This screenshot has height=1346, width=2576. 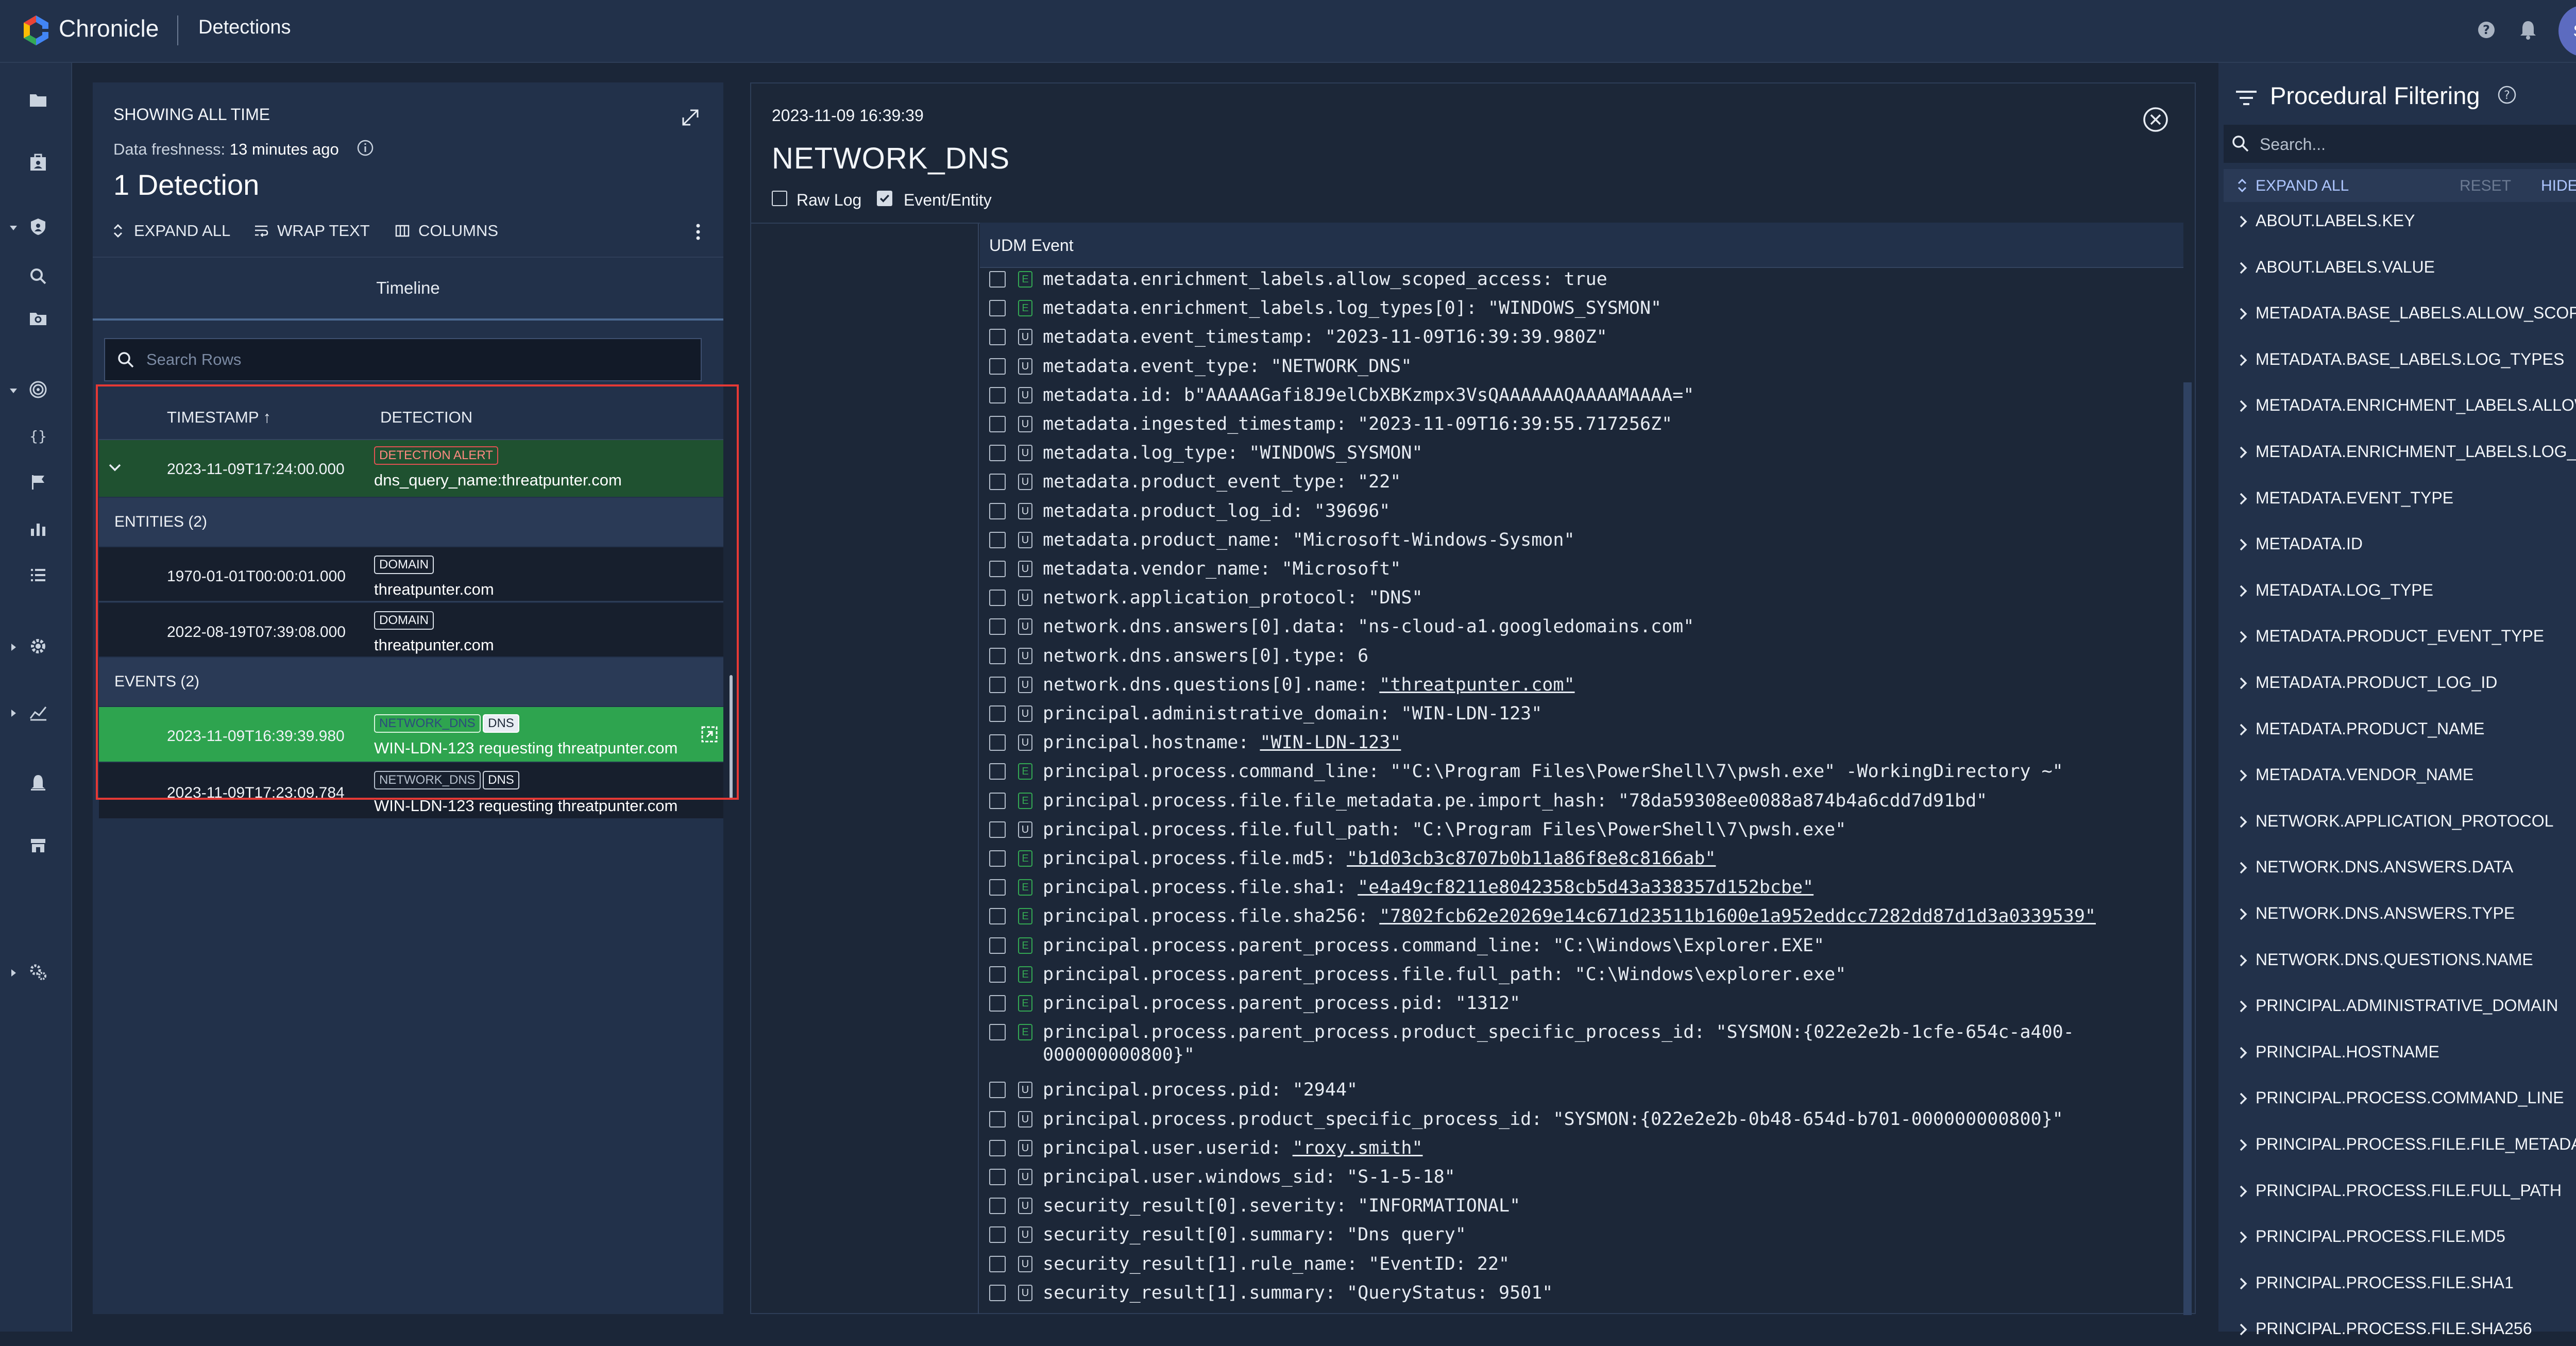 What do you see at coordinates (2400, 961) in the screenshot?
I see `filter-field-item: NETWORK.DNS.QUESTIONS.NAME` at bounding box center [2400, 961].